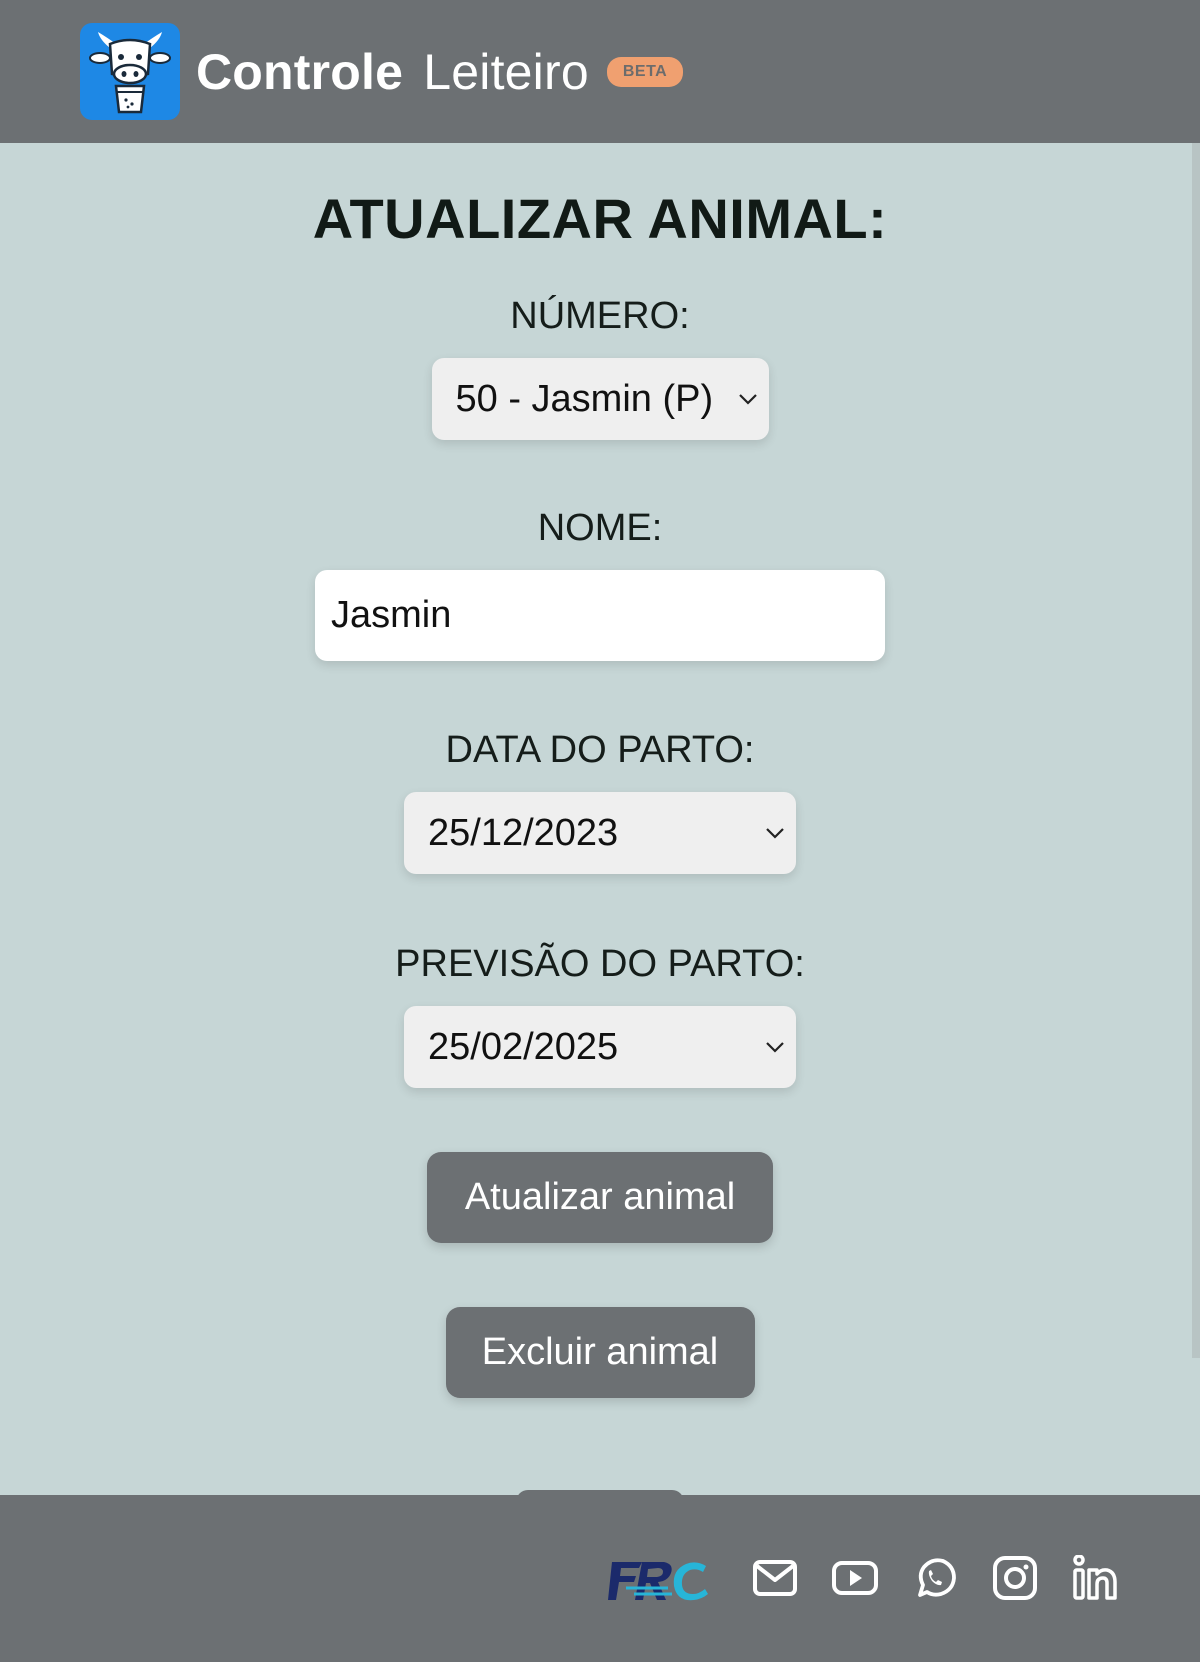 Image resolution: width=1200 pixels, height=1662 pixels. I want to click on youtube-icon, so click(855, 1578).